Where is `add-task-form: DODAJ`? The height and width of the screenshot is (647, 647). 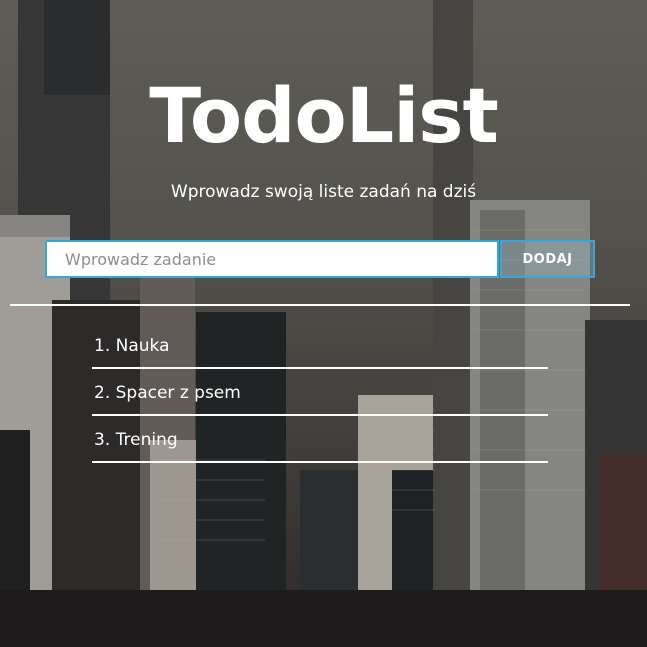 add-task-form: DODAJ is located at coordinates (320, 259).